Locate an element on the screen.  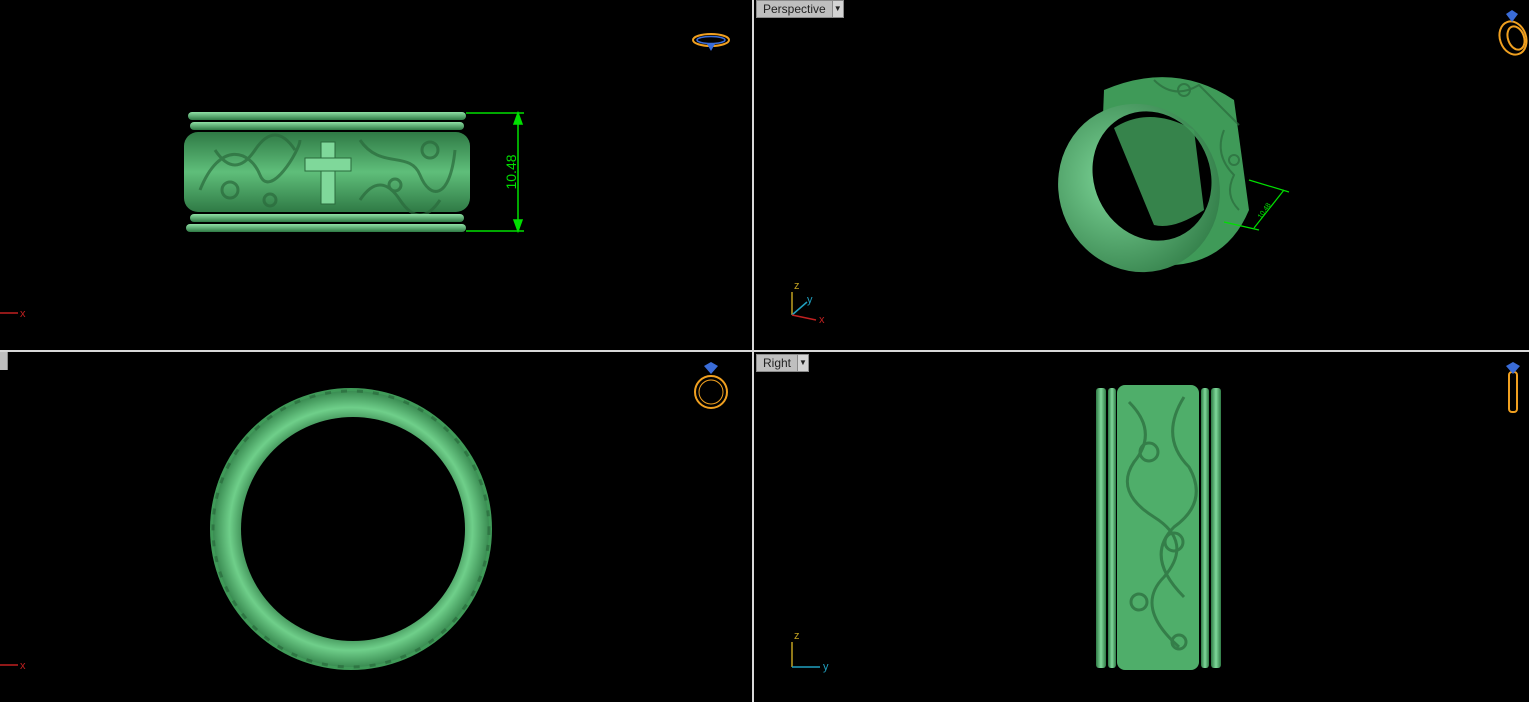
dimension-front-text: 10.48 is located at coordinates (511, 171).